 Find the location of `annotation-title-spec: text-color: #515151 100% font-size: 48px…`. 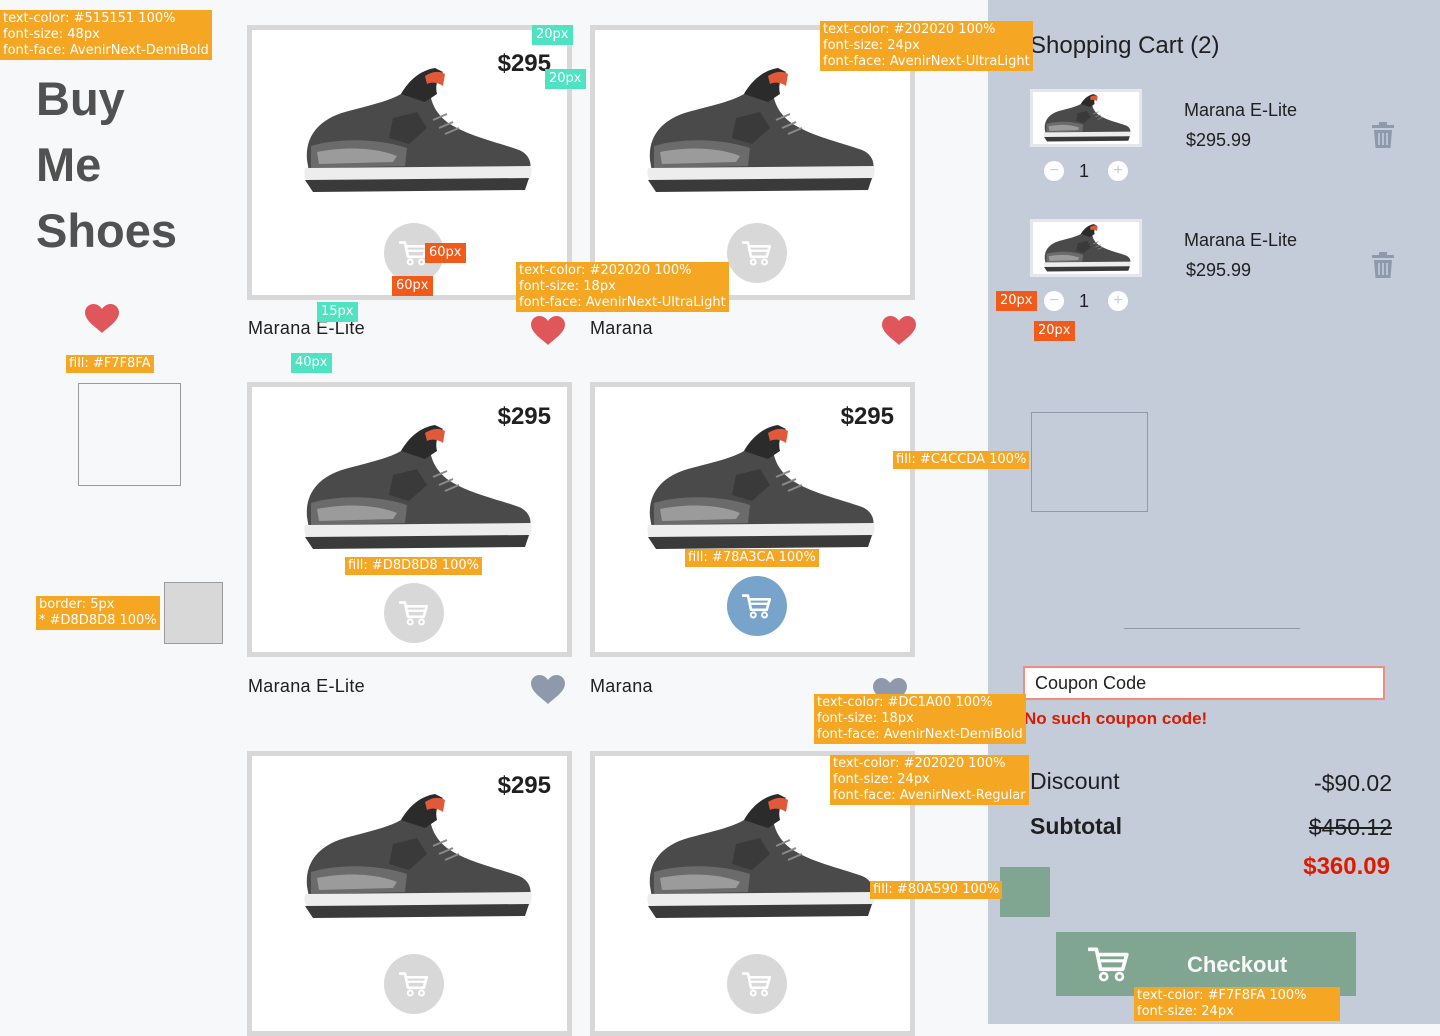

annotation-title-spec: text-color: #515151 100% font-size: 48px… is located at coordinates (106, 35).